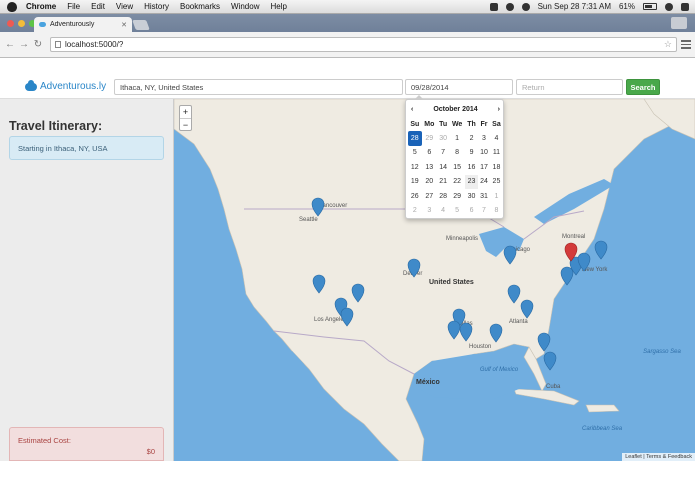 The width and height of the screenshot is (695, 494). I want to click on menu-window: Window, so click(245, 6).